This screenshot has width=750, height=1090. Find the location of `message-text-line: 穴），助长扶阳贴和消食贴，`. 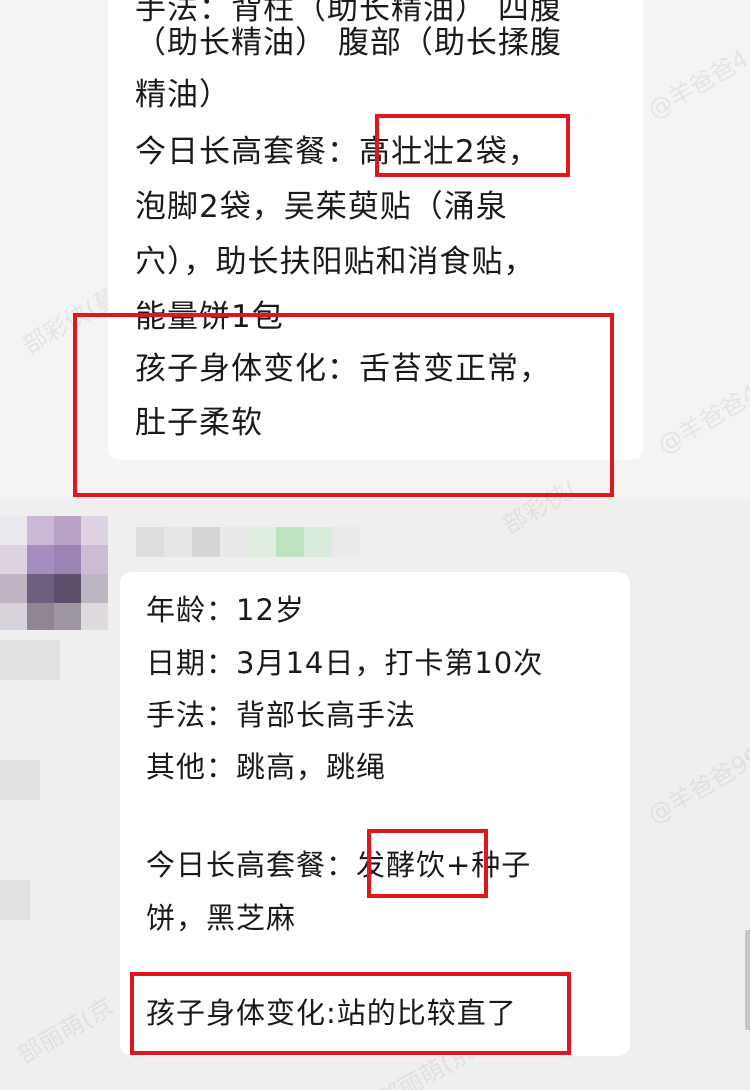

message-text-line: 穴），助长扶阳贴和消食贴， is located at coordinates (335, 262).